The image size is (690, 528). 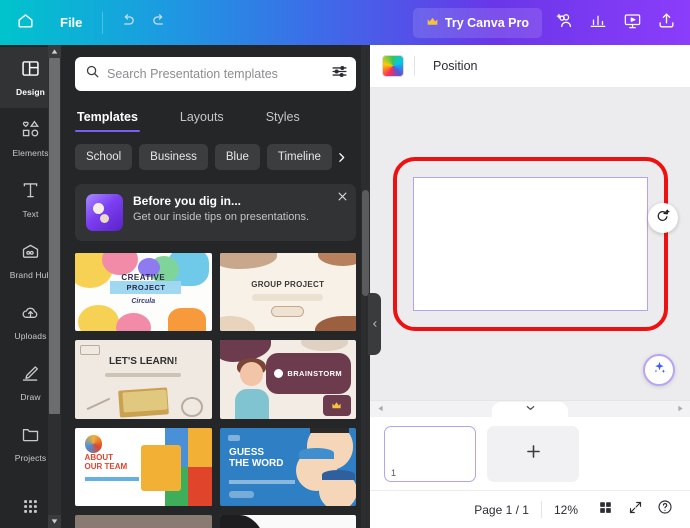 I want to click on grid-view-icon, so click(x=605, y=510).